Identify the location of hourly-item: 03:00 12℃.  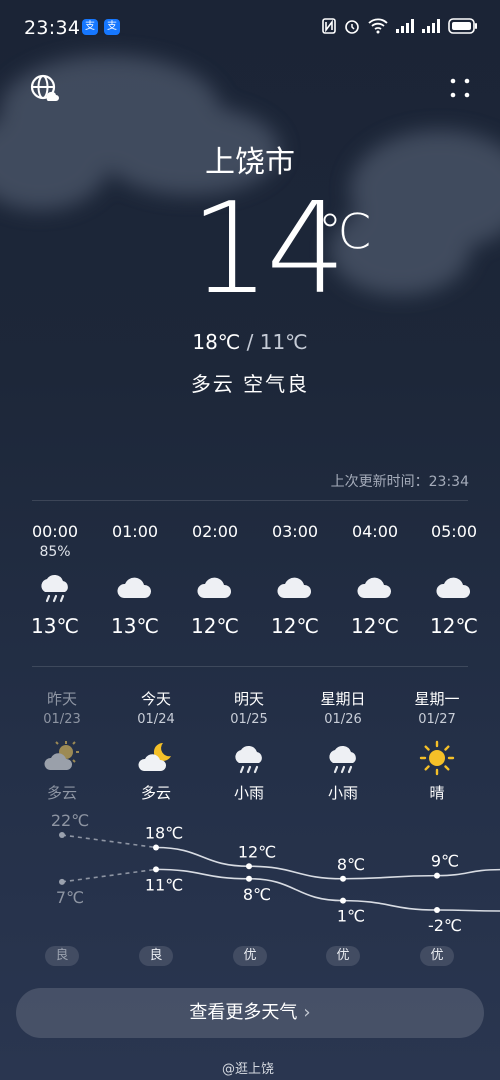
(295, 580).